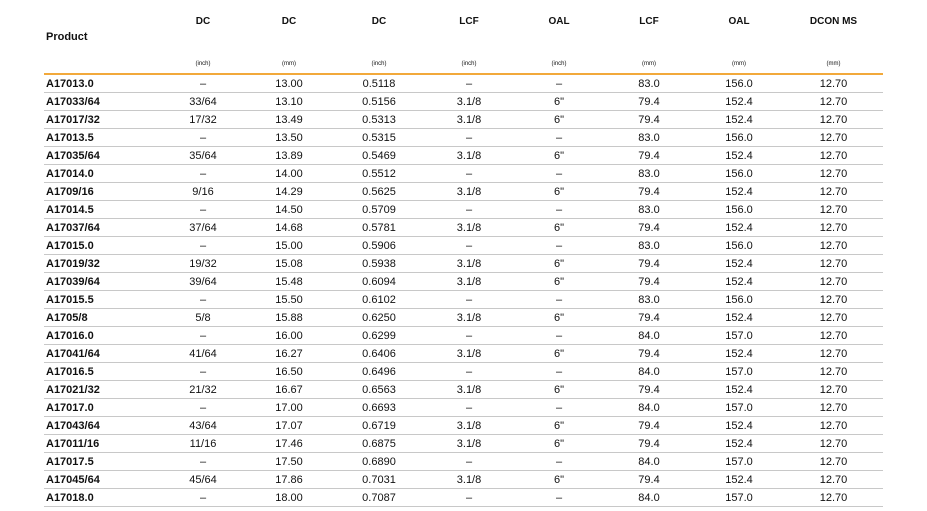 The height and width of the screenshot is (511, 927). Describe the element at coordinates (379, 137) in the screenshot. I see `cell-dc-decimal: 0.5315` at that location.